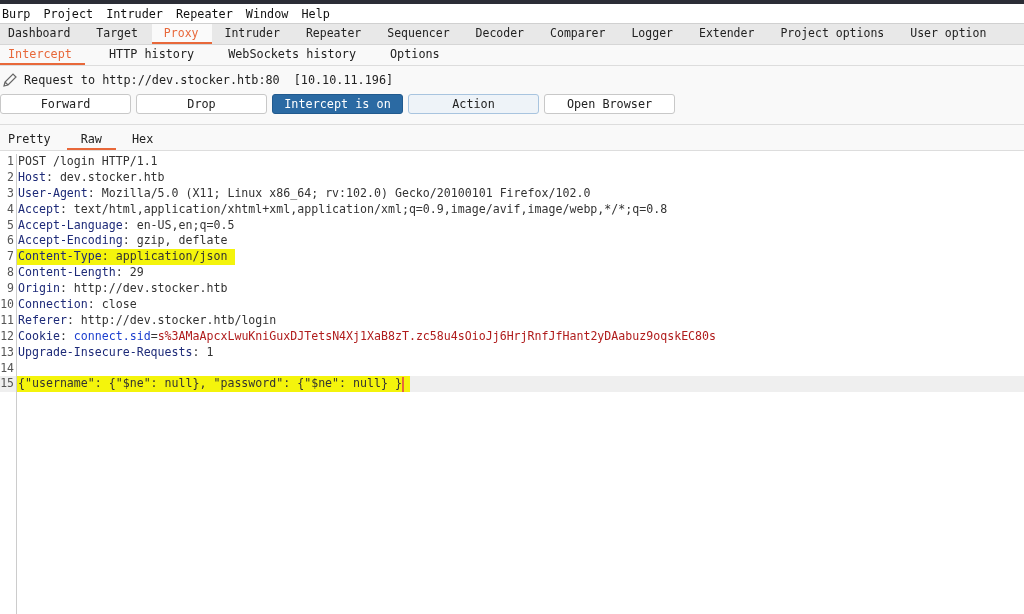 This screenshot has width=1024, height=614. What do you see at coordinates (204, 13) in the screenshot?
I see `menu-item: Repeater` at bounding box center [204, 13].